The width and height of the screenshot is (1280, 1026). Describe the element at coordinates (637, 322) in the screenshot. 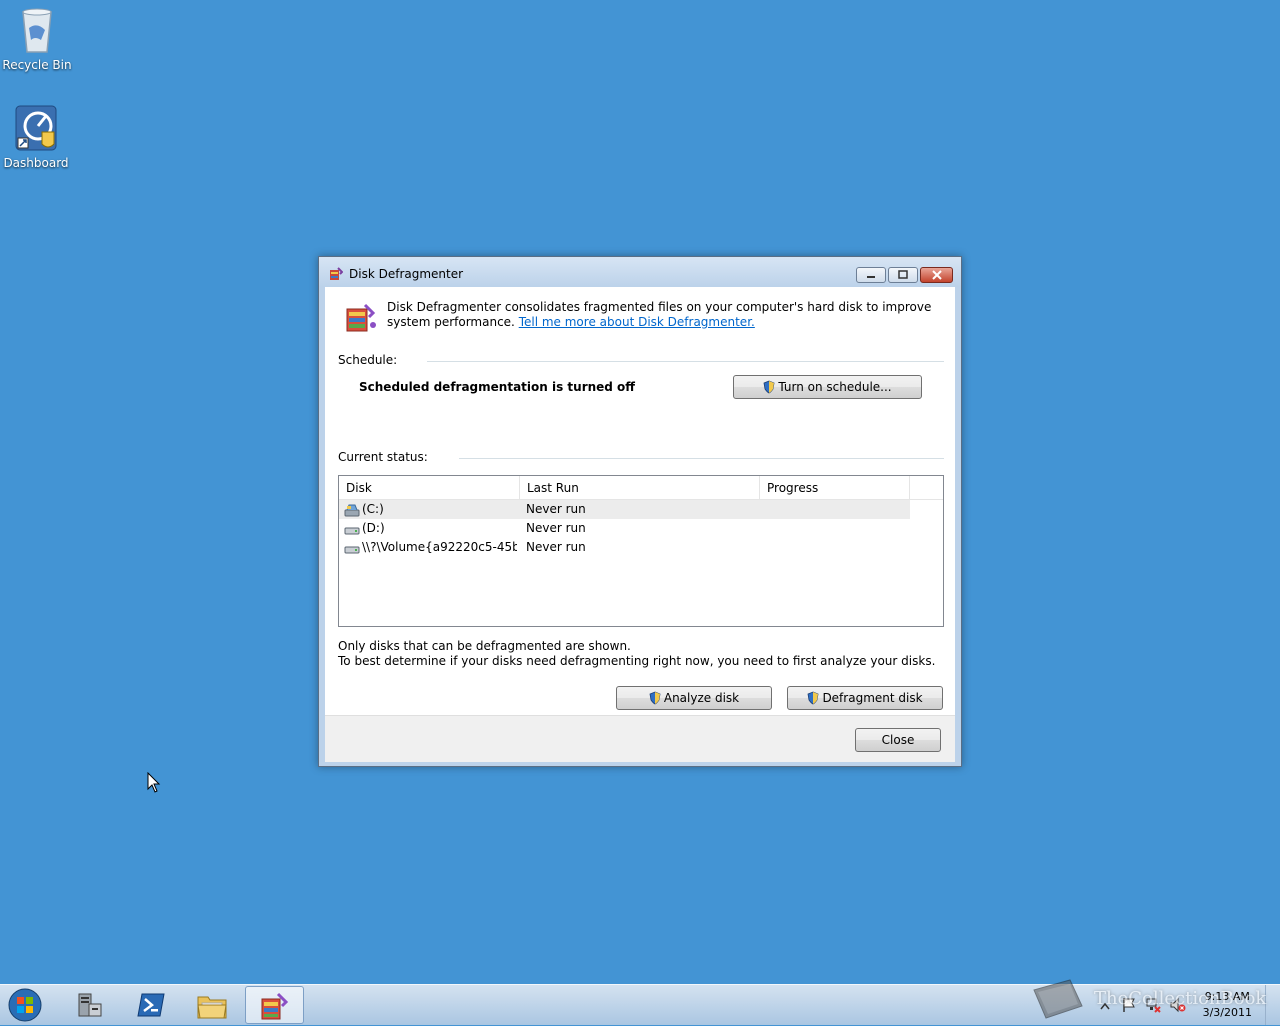

I see `learn-more-link: Tell me more about Disk Defragmenter.` at that location.